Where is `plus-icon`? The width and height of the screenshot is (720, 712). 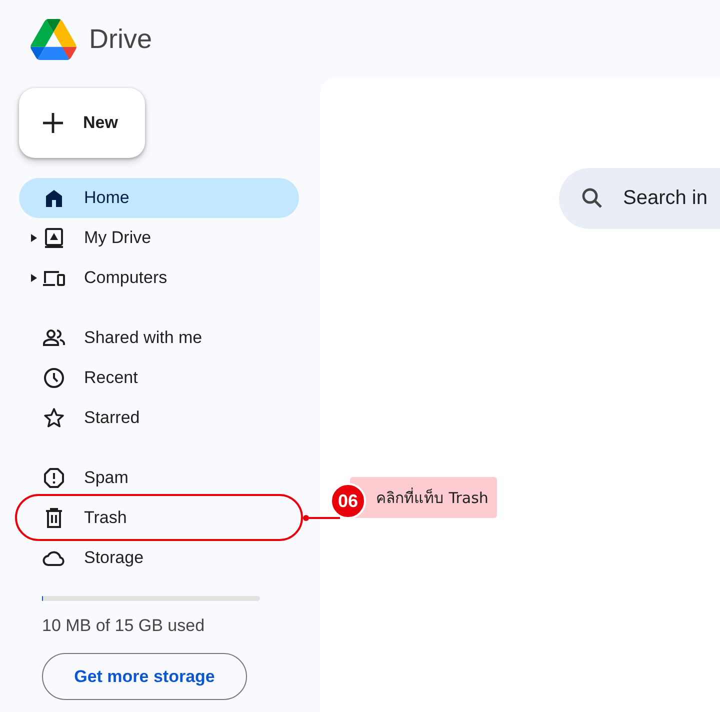
plus-icon is located at coordinates (53, 123).